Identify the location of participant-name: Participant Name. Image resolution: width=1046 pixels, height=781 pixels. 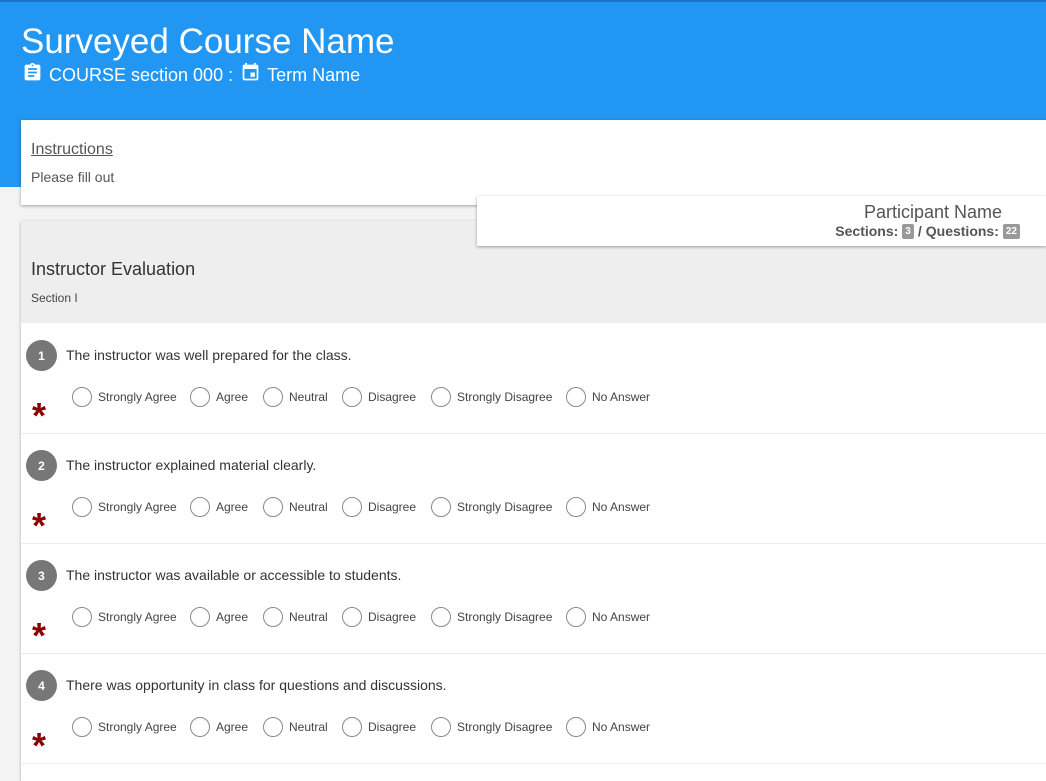
(932, 212).